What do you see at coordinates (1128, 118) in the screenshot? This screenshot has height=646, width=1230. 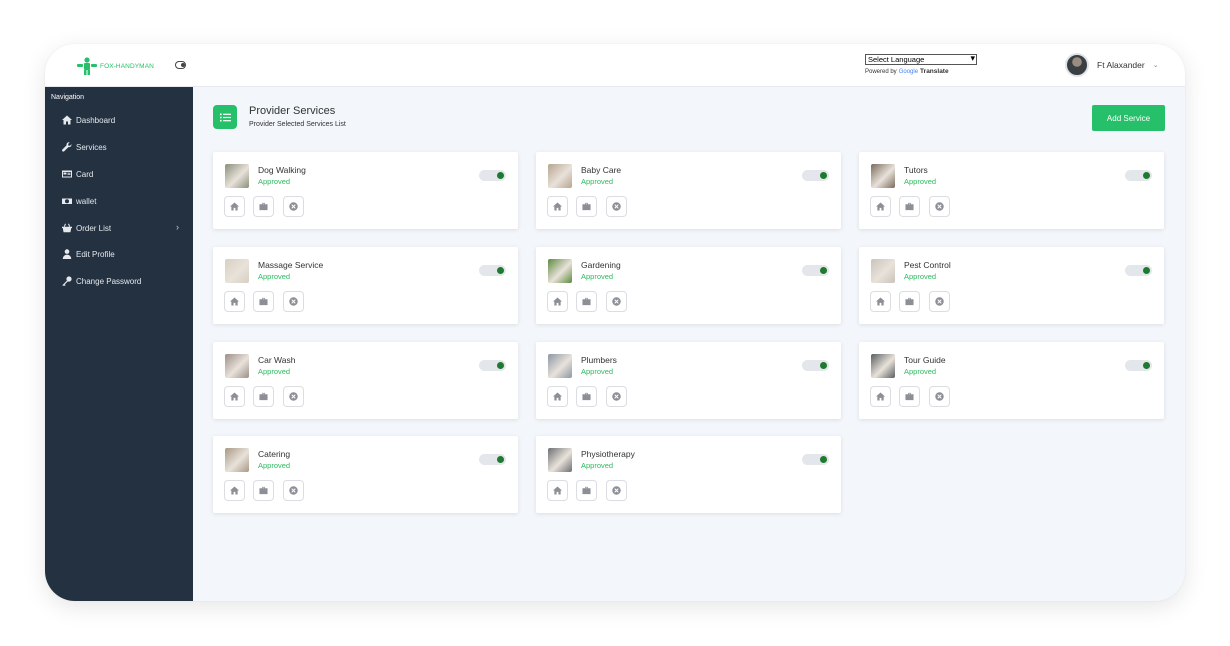 I see `add-service-button: Add Service` at bounding box center [1128, 118].